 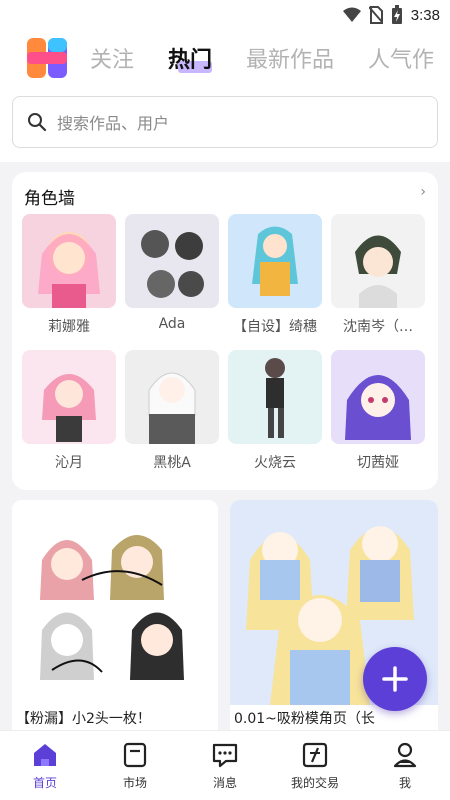 What do you see at coordinates (275, 327) in the screenshot?
I see `role-name: 【自设】绮穗` at bounding box center [275, 327].